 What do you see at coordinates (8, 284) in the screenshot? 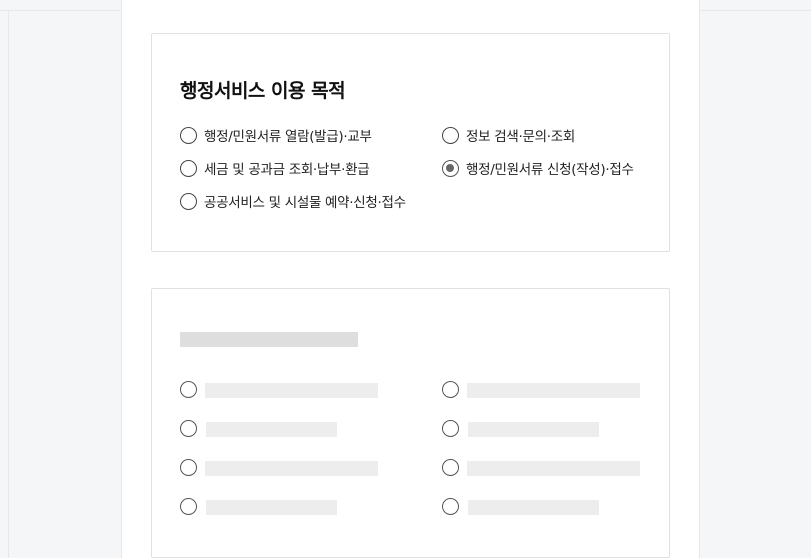
I see `left-divider` at bounding box center [8, 284].